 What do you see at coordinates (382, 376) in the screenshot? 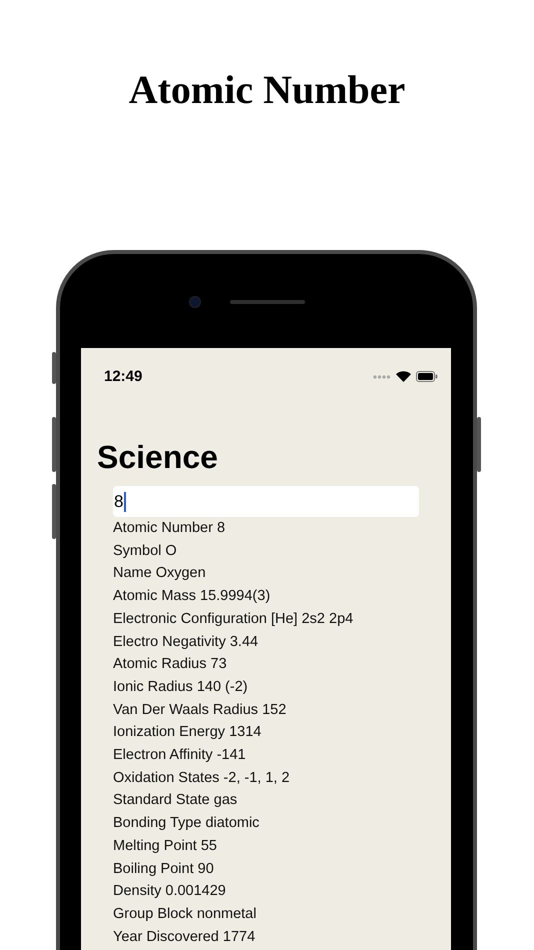
I see `signal-icon` at bounding box center [382, 376].